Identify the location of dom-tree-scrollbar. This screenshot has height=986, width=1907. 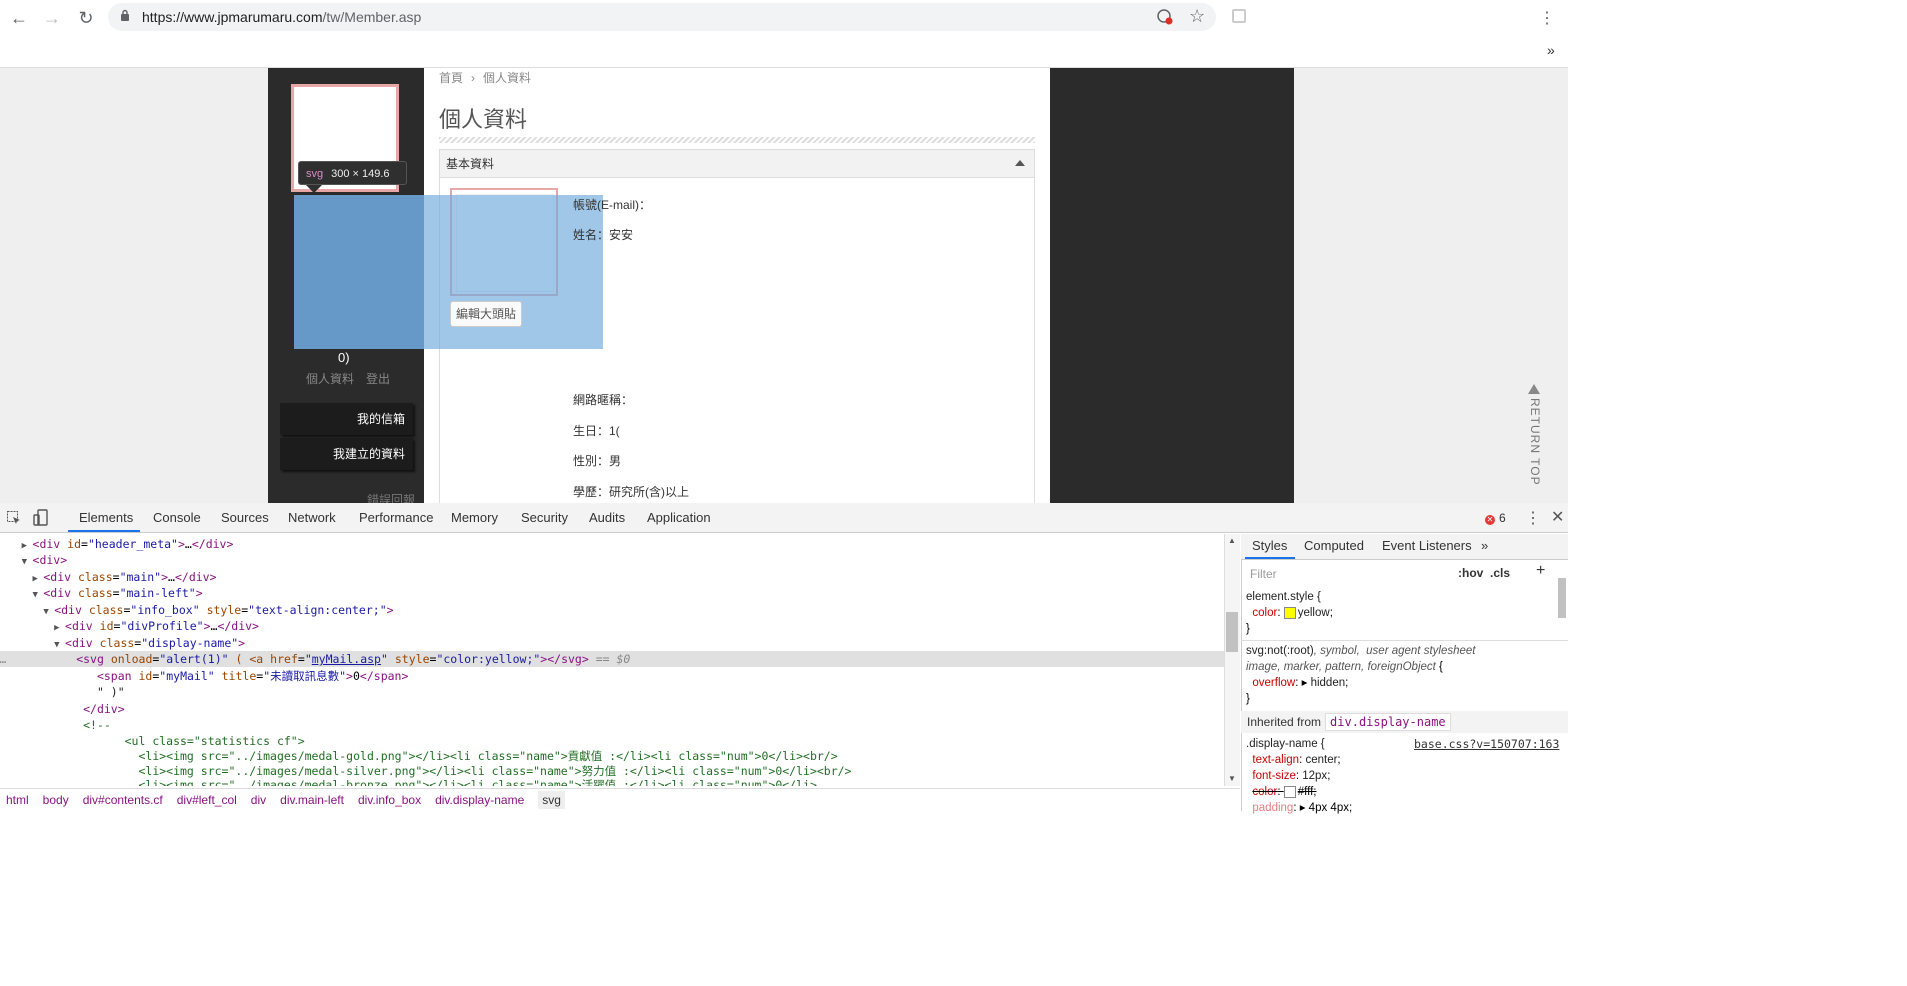
(1232, 660).